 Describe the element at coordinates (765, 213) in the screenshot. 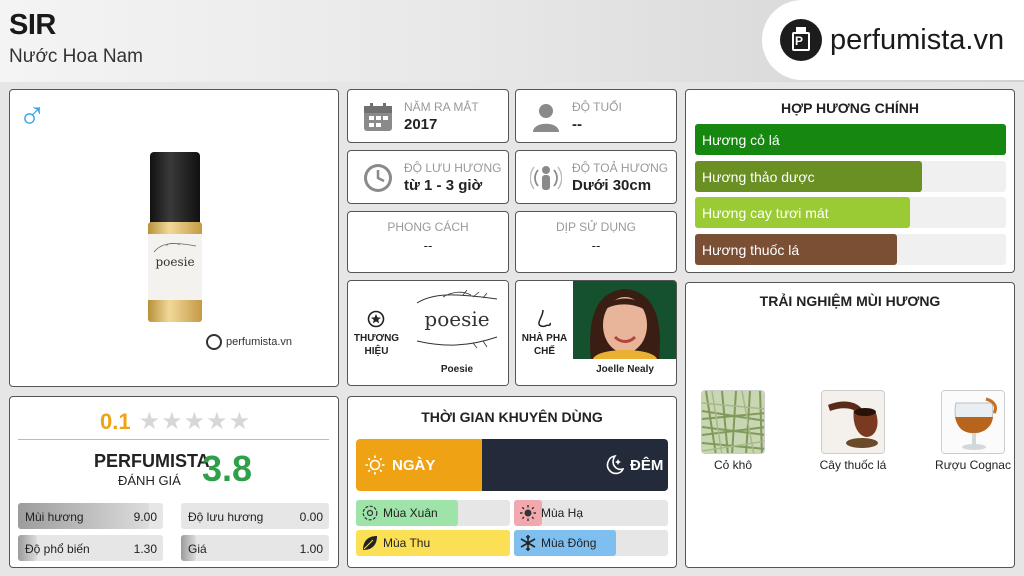

I see `accord-label: Hương cay tươi mát` at that location.